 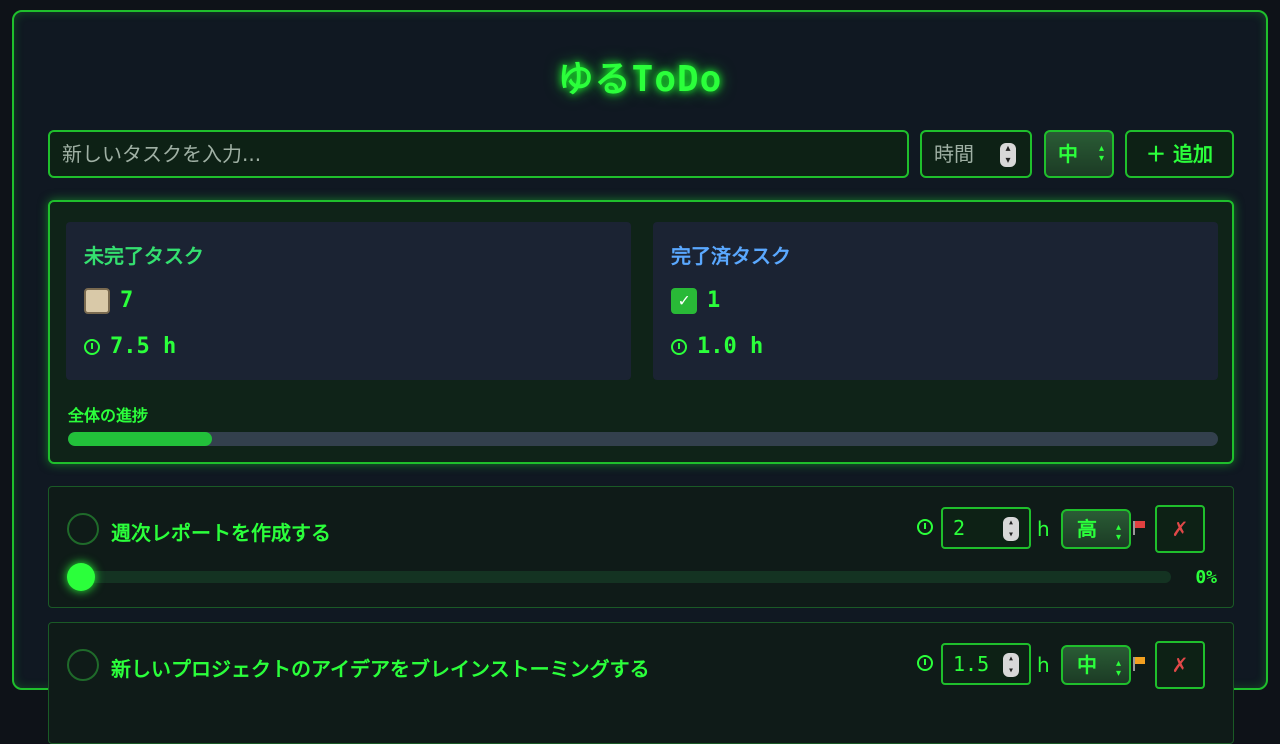 What do you see at coordinates (971, 664) in the screenshot?
I see `task-hours-value: 1.5` at bounding box center [971, 664].